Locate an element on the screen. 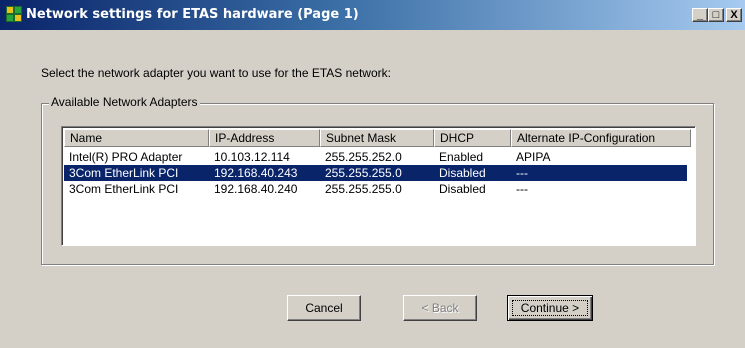  network-app-icon is located at coordinates (14, 14).